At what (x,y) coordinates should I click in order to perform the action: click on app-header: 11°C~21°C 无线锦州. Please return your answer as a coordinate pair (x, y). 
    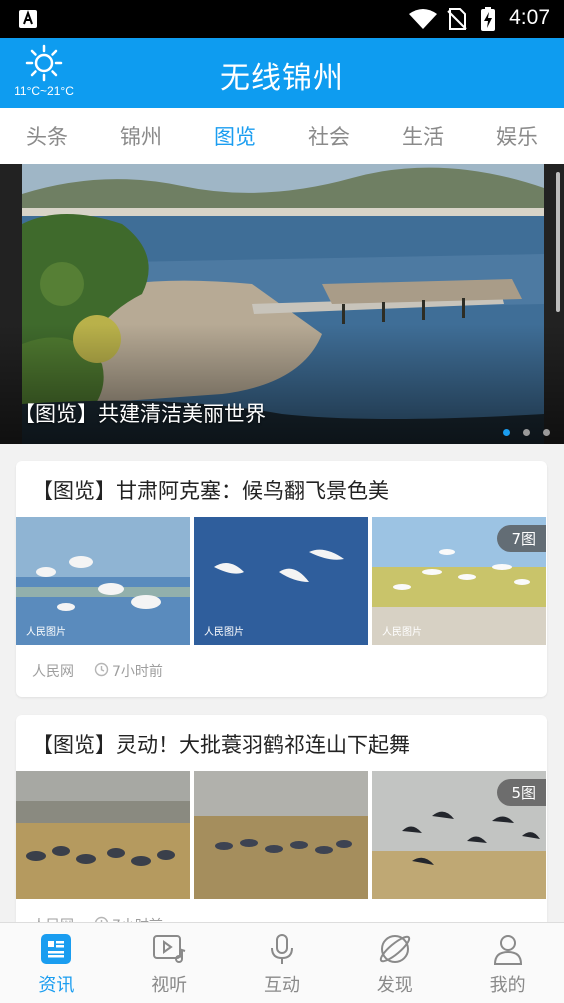
    Looking at the image, I should click on (282, 73).